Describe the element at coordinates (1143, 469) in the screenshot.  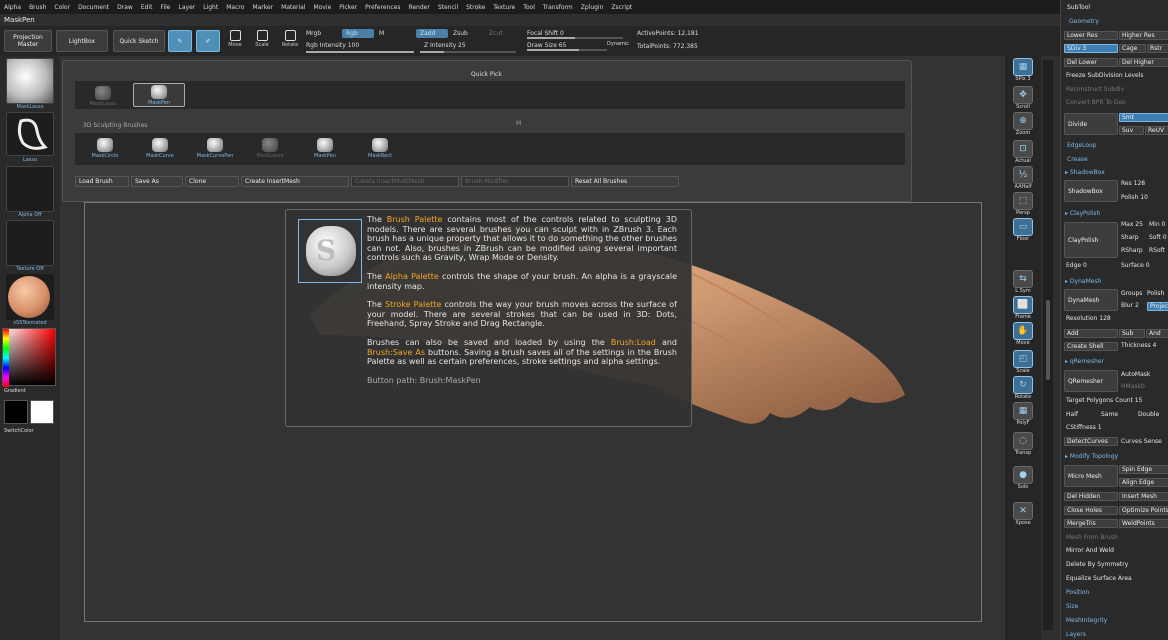
I see `spin-edge-button: Spin Edge` at that location.